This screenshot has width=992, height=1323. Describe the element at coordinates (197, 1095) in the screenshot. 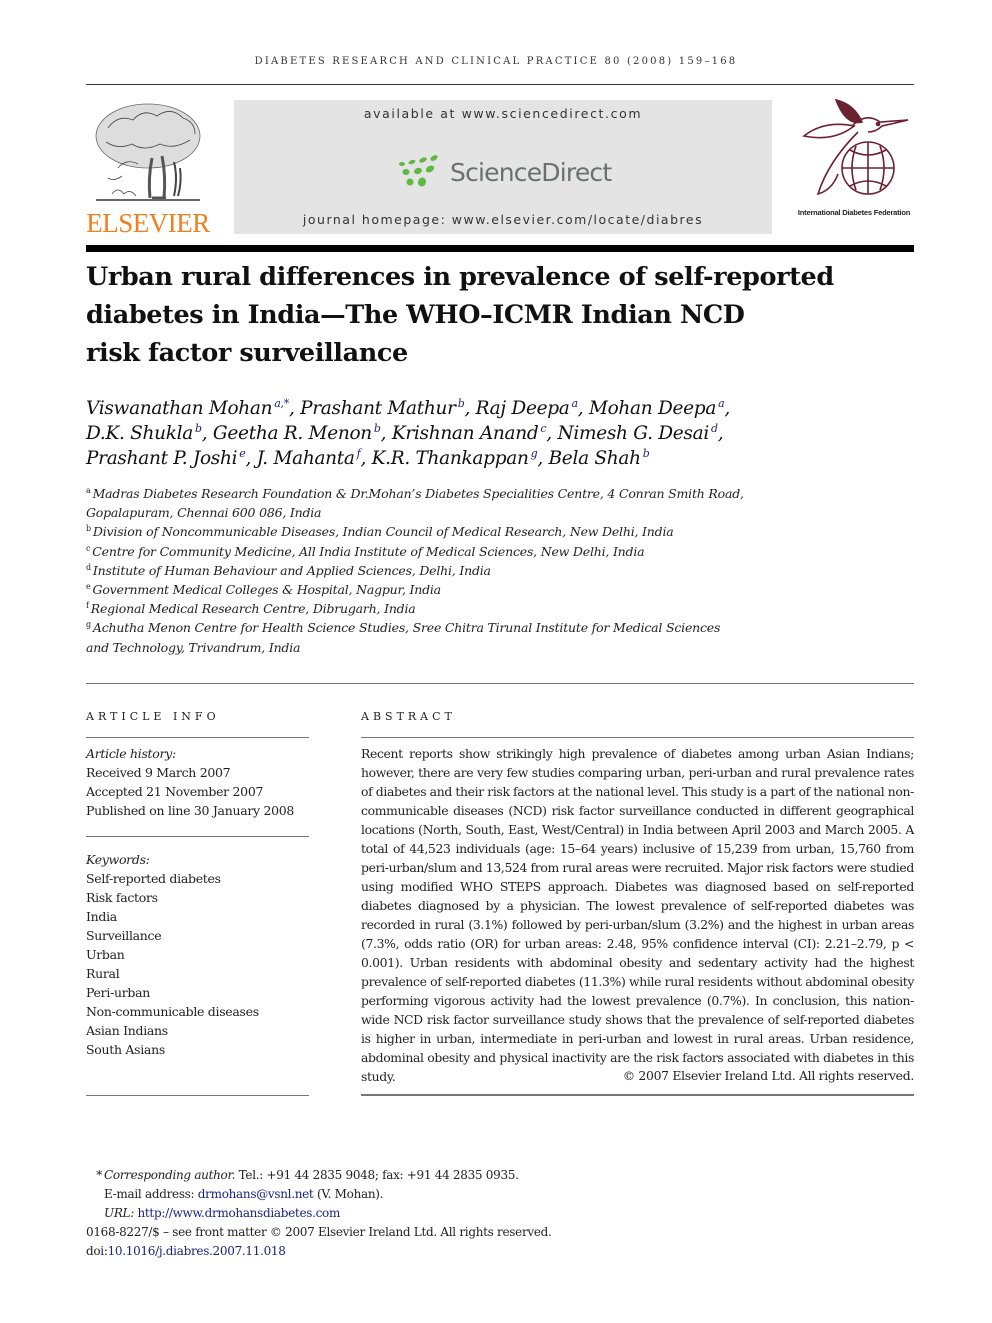

I see `article-info-bottom-rule` at that location.